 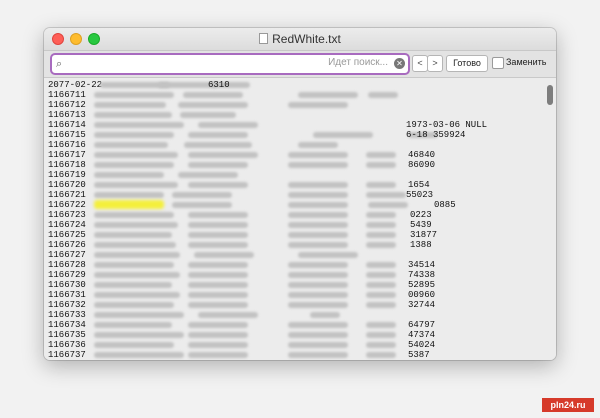 What do you see at coordinates (67, 95) in the screenshot?
I see `line-id: 1166711` at bounding box center [67, 95].